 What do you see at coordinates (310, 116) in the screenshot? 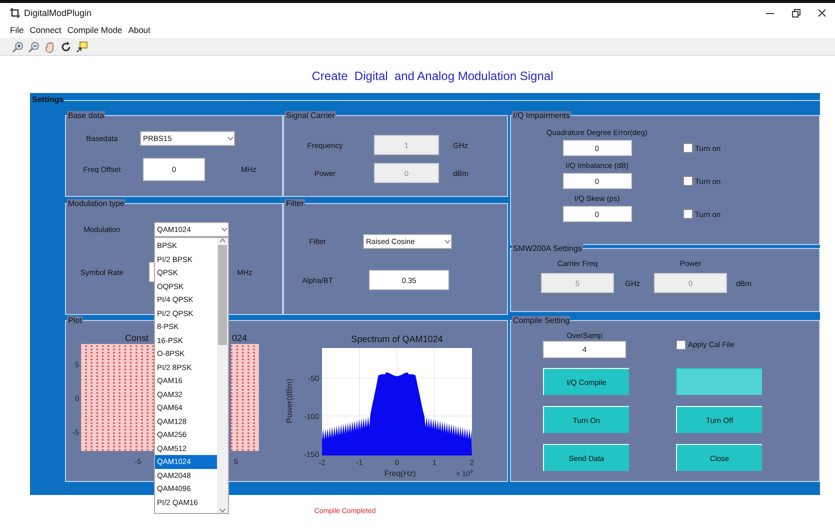
I see `panel-title: Signal Carrier` at bounding box center [310, 116].